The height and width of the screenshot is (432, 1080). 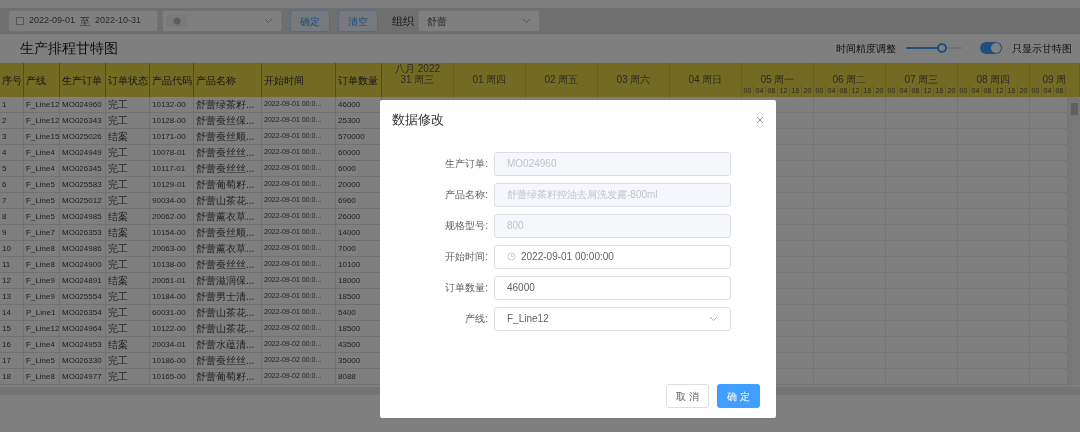 What do you see at coordinates (349, 328) in the screenshot?
I see `quantity-cell: 18500` at bounding box center [349, 328].